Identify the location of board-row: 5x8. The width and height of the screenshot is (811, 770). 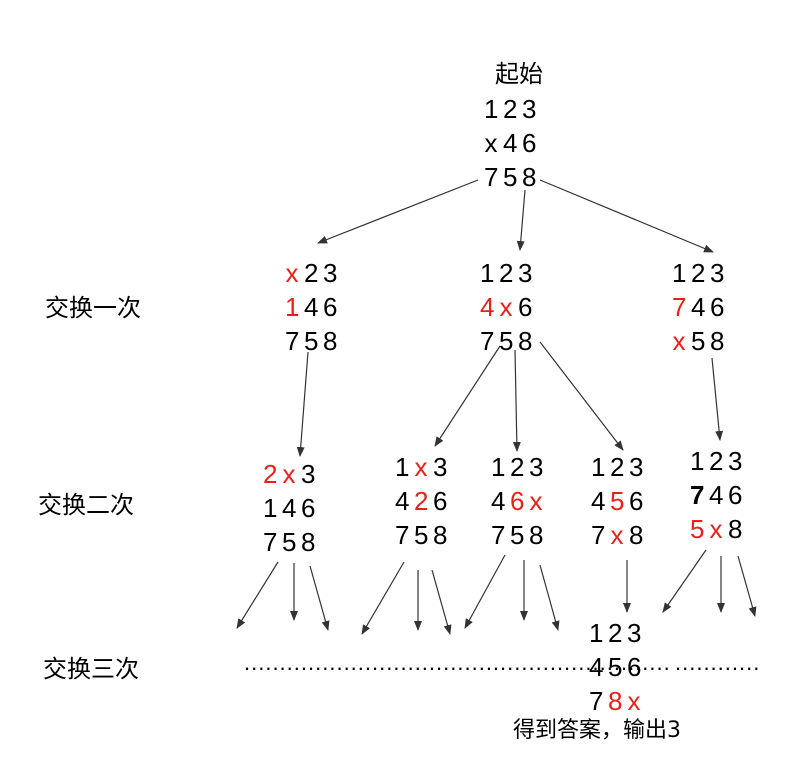
(716, 529).